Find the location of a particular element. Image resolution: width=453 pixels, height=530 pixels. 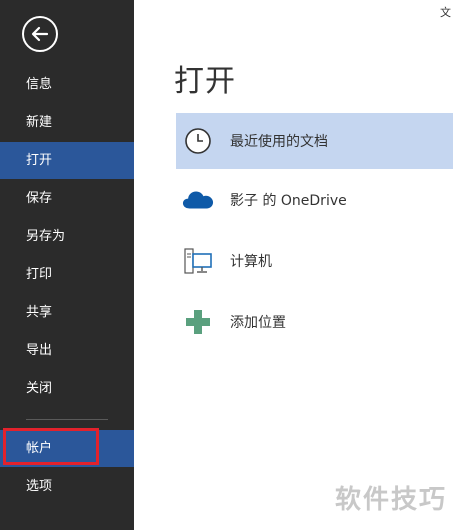

nav-item-save-as: 另存为 is located at coordinates (67, 236).